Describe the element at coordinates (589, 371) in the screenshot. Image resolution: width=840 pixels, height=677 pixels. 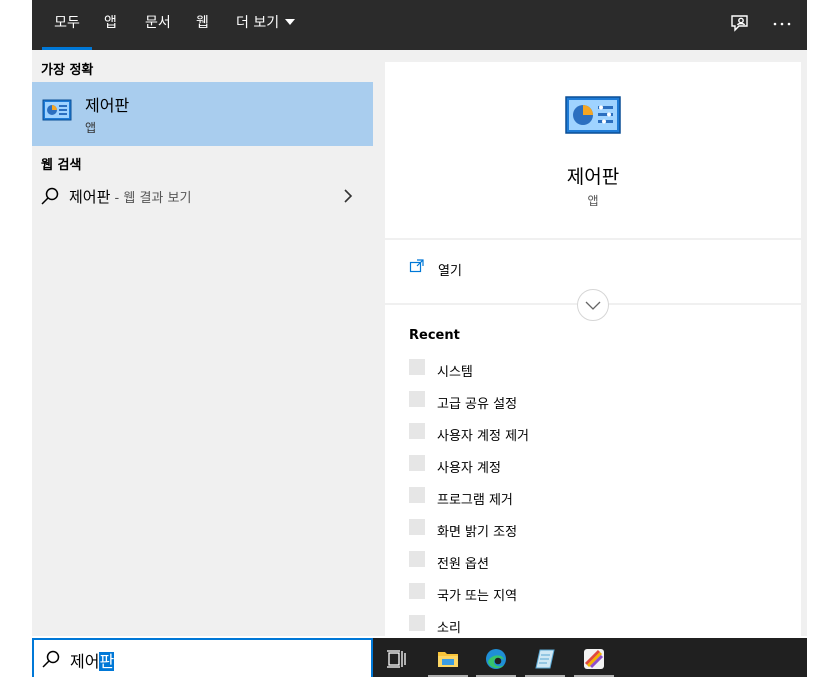
I see `recent-item-system: 시스템` at that location.